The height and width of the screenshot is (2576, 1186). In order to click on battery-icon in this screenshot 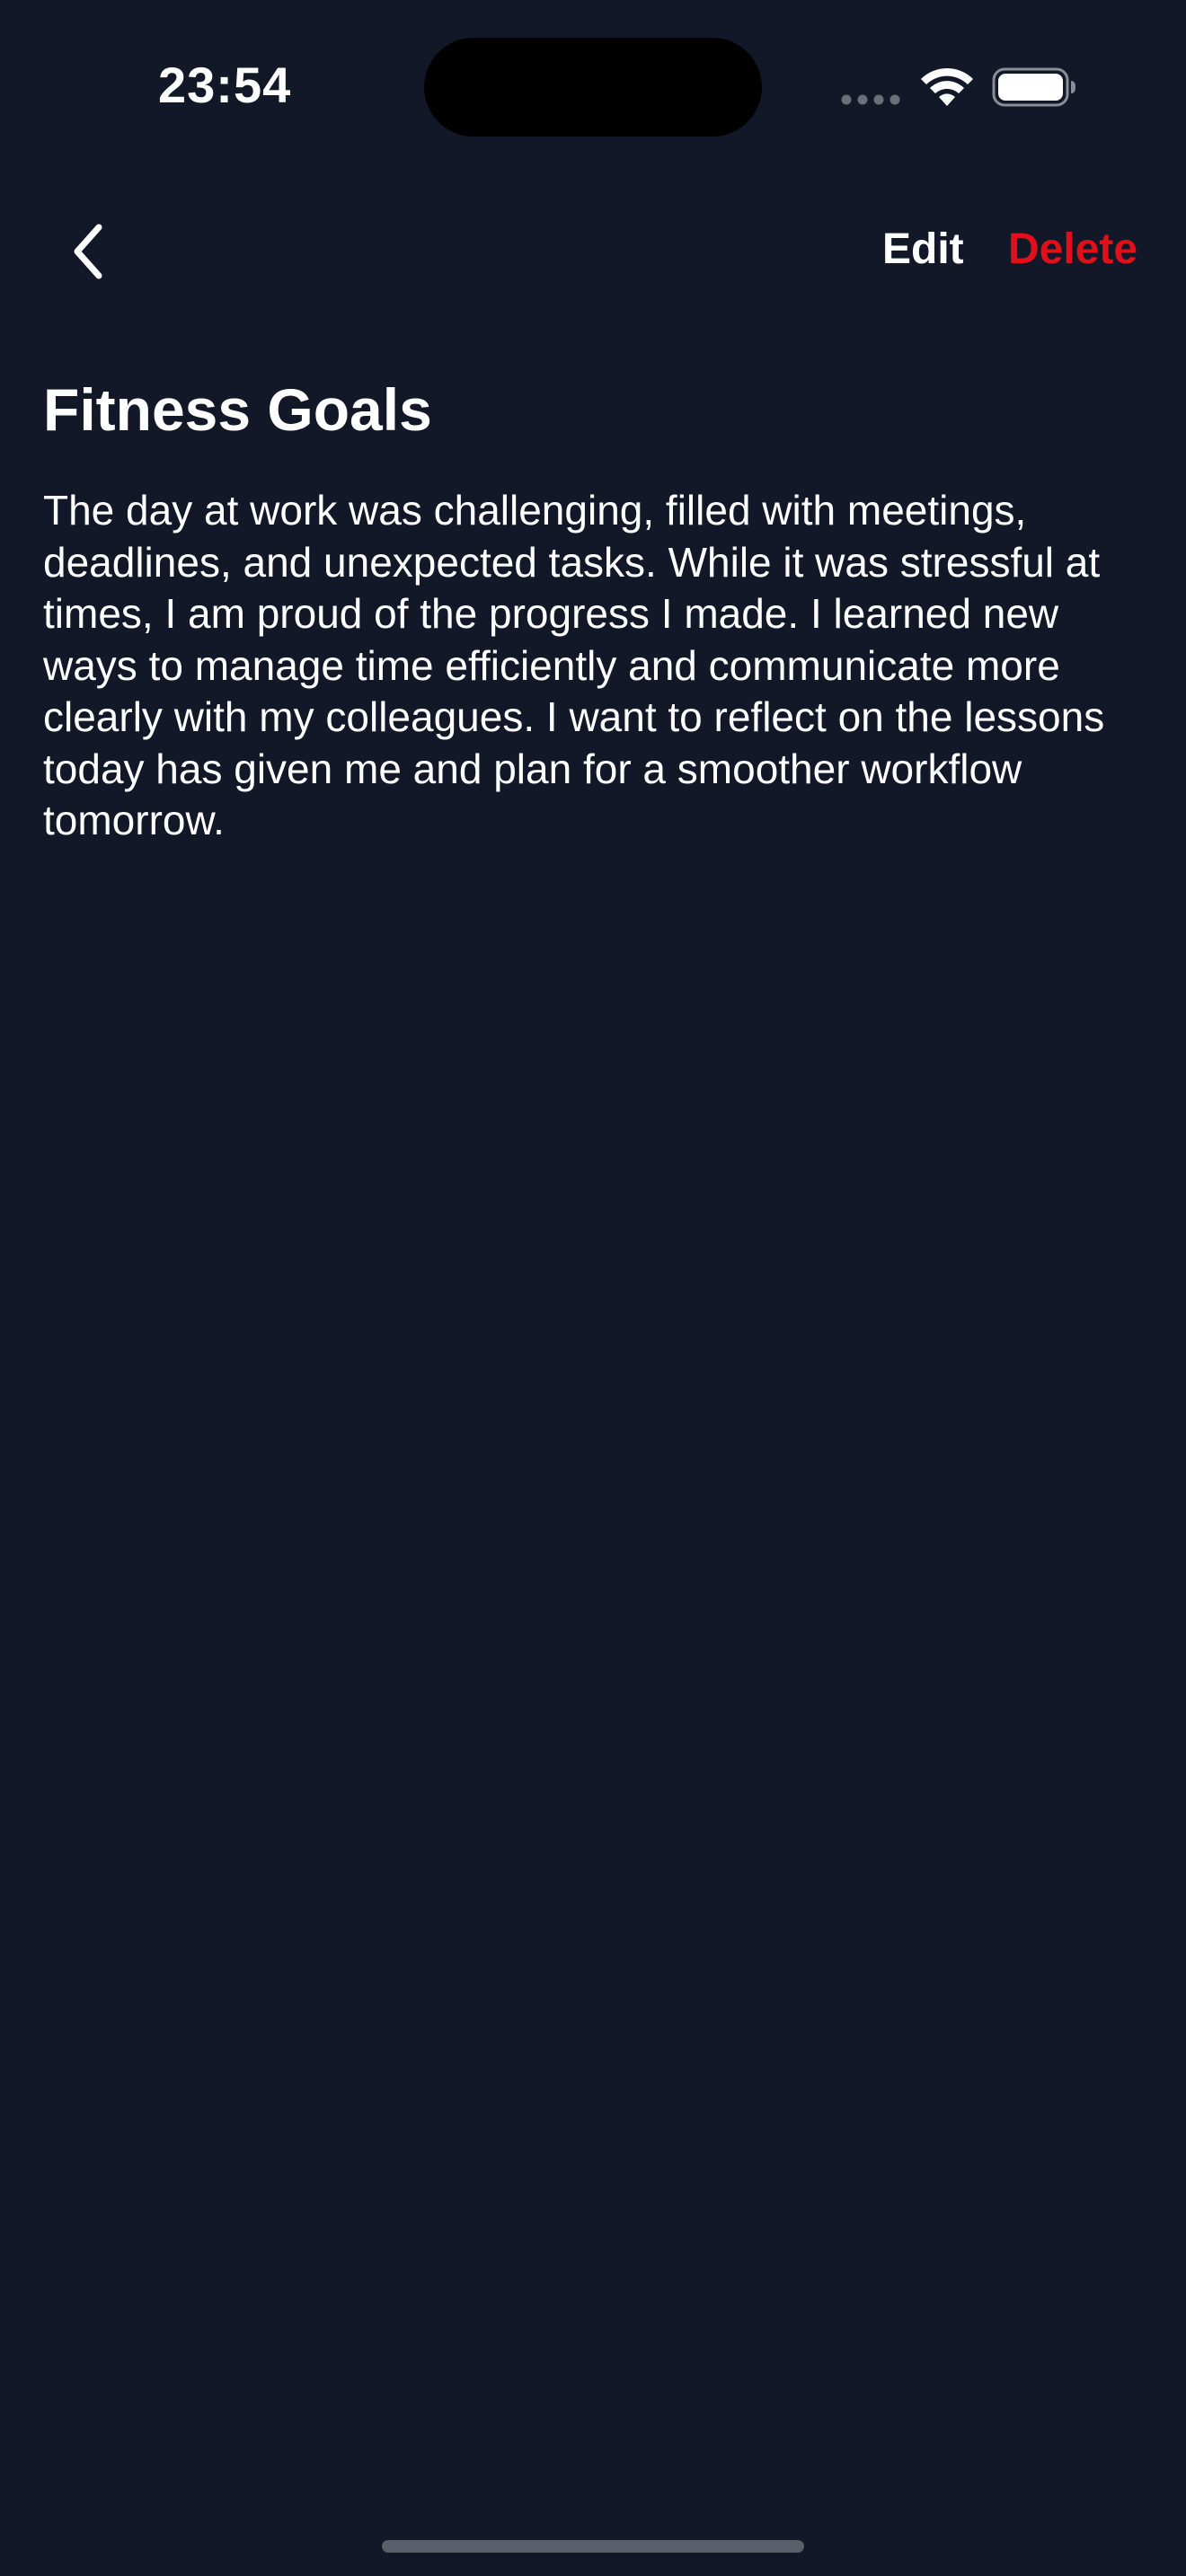, I will do `click(1033, 87)`.